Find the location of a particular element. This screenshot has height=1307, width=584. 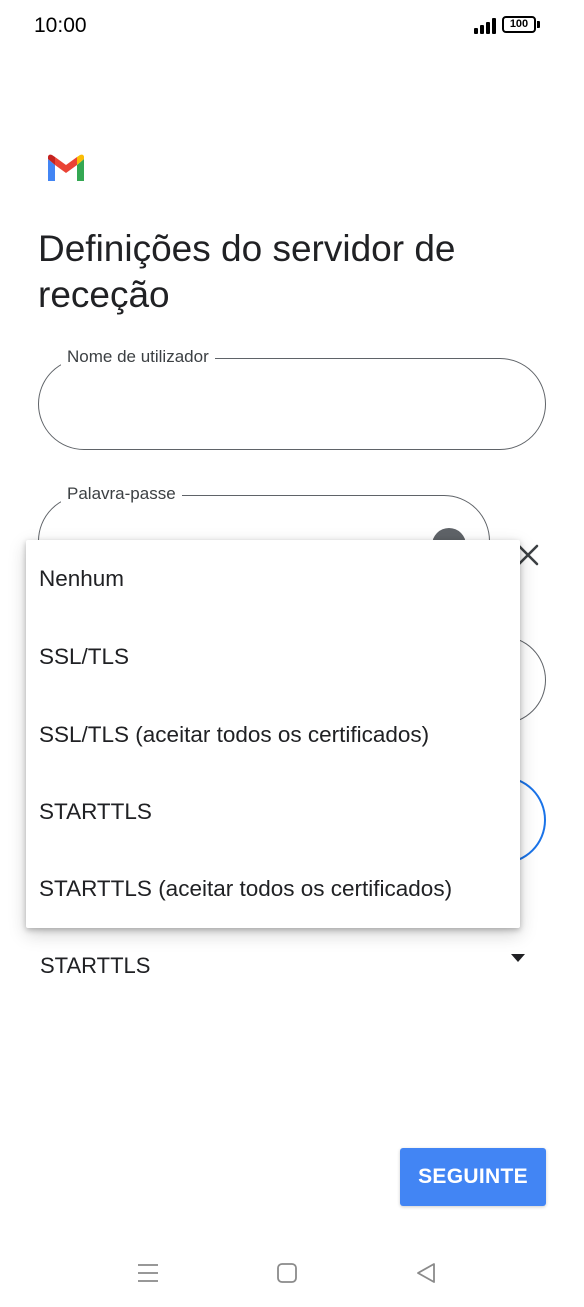

username-label: Nome de utilizador is located at coordinates (138, 357).